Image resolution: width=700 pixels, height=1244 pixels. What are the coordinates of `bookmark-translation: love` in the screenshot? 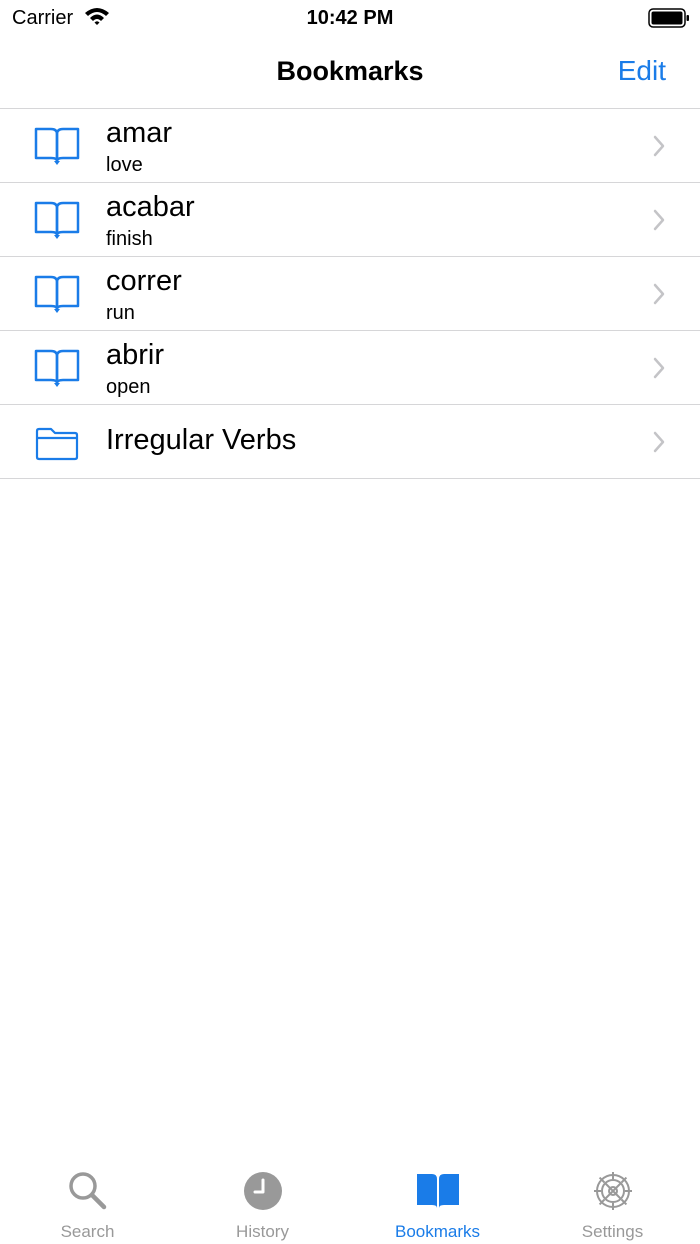 It's located at (124, 165).